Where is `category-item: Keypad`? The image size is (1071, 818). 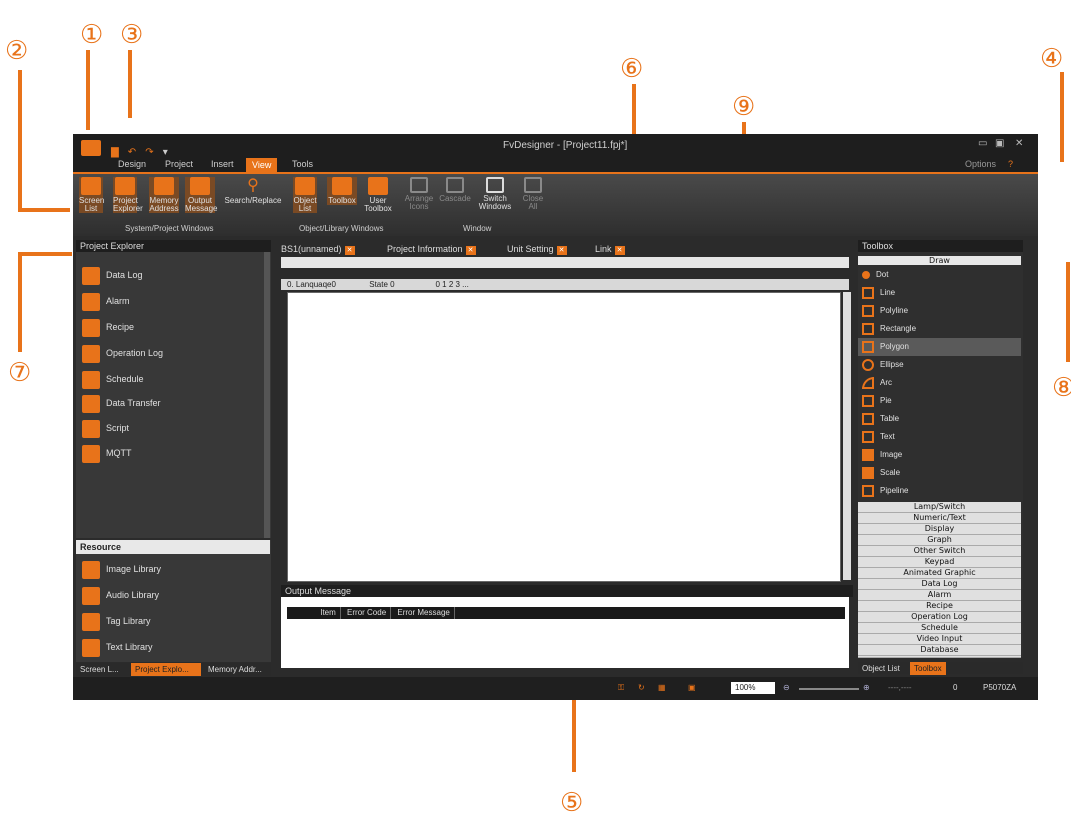
category-item: Keypad is located at coordinates (939, 562).